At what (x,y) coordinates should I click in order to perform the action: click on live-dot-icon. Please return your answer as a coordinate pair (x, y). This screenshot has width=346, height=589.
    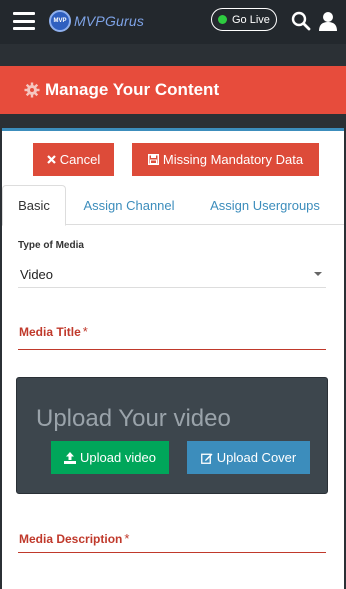
    Looking at the image, I should click on (222, 19).